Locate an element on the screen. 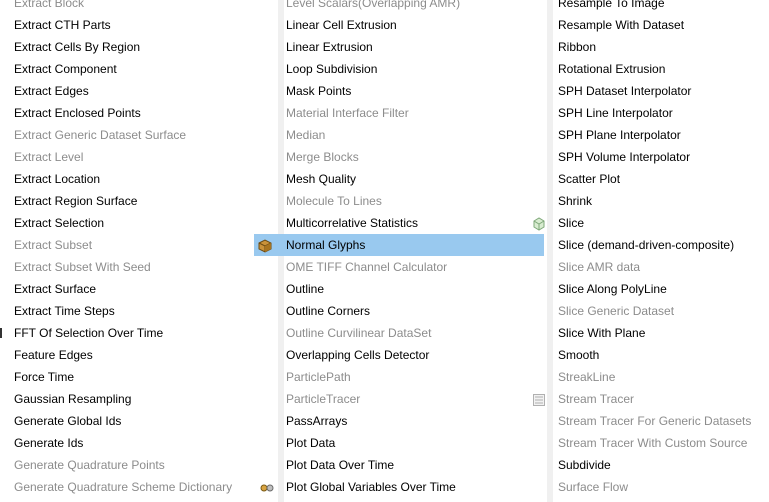  menu-item: Linear Extrusion is located at coordinates (408, 47).